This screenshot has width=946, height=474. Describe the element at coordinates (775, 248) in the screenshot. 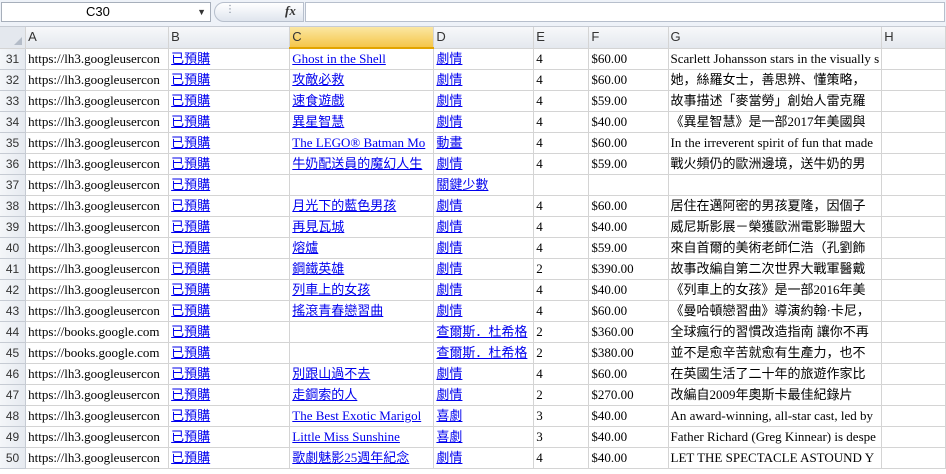

I see `cell-g: 來自首爾的美術老師仁浩（孔劉飾` at that location.